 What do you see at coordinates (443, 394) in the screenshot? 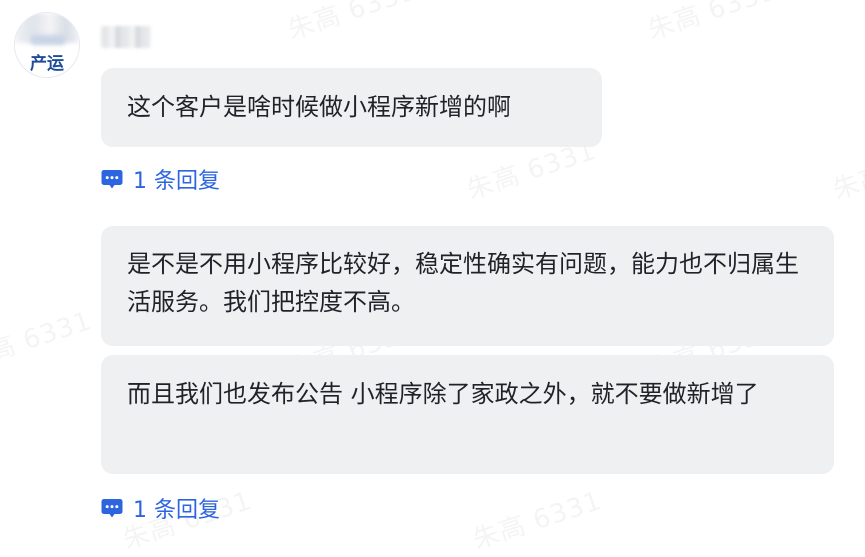
I see `message-text: 而且我们也发布公告 小程序除了家政之外，就不要做新增了` at bounding box center [443, 394].